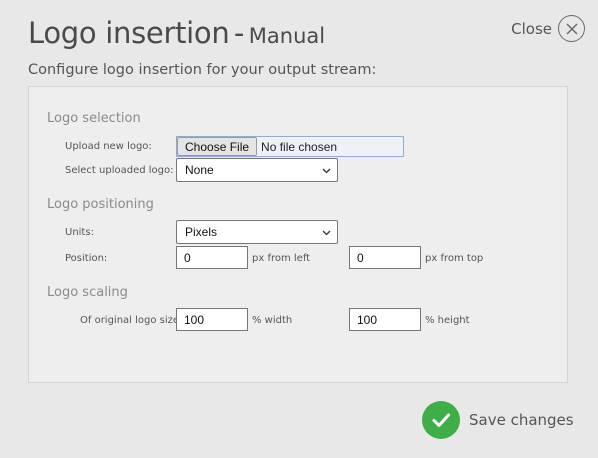  I want to click on checkmark-icon, so click(441, 420).